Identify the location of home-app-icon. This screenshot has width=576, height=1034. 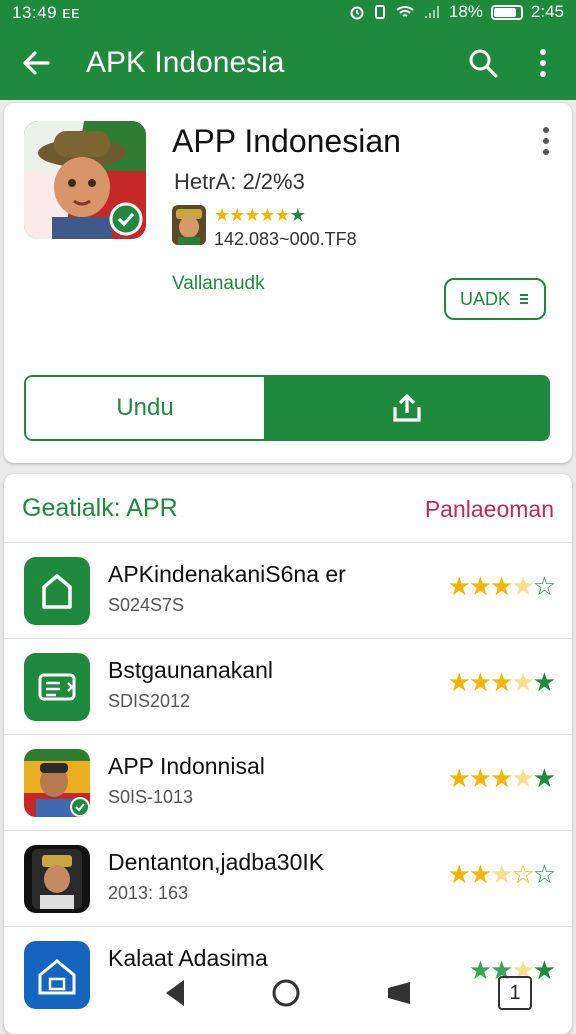
(57, 591).